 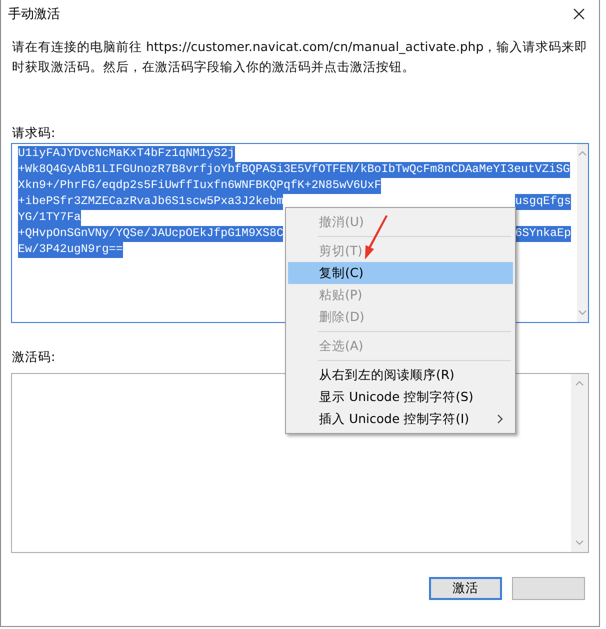 What do you see at coordinates (34, 14) in the screenshot?
I see `window-title: 手动激活` at bounding box center [34, 14].